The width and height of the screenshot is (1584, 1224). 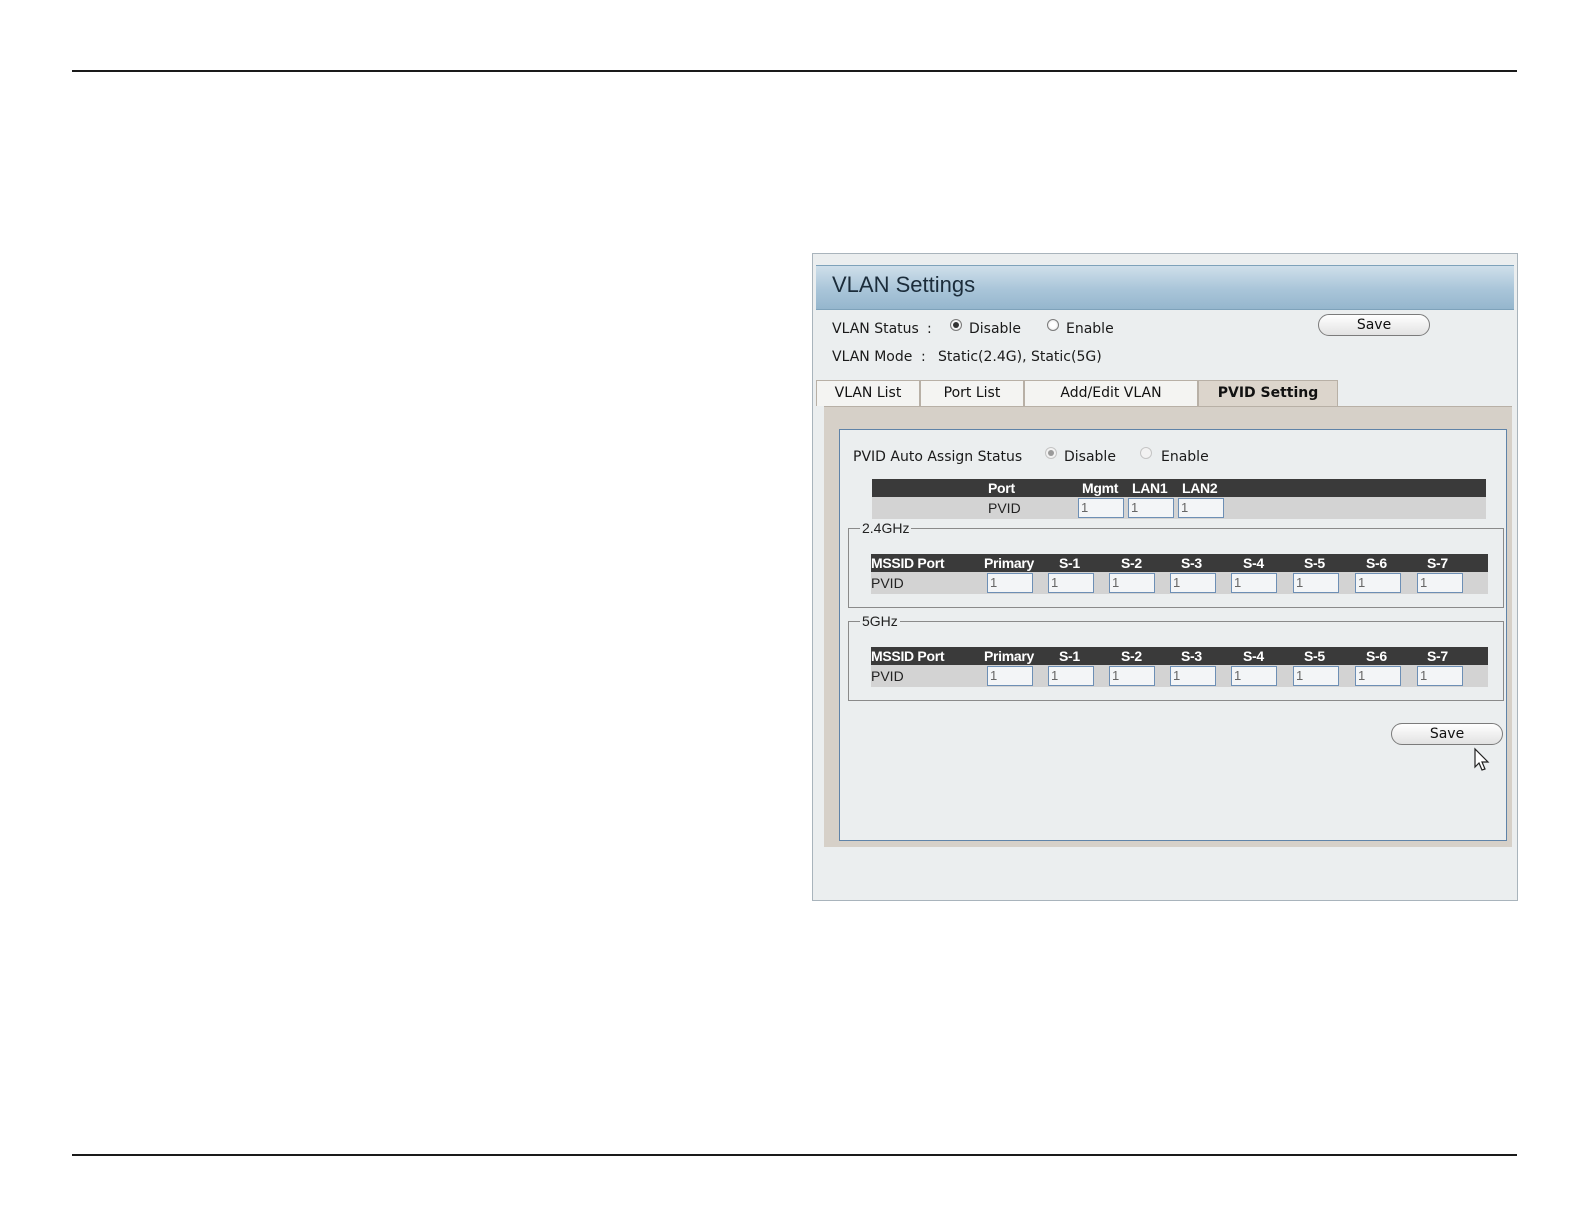 What do you see at coordinates (1254, 583) in the screenshot?
I see `band-24ghz-pvid-input-s4: 1` at bounding box center [1254, 583].